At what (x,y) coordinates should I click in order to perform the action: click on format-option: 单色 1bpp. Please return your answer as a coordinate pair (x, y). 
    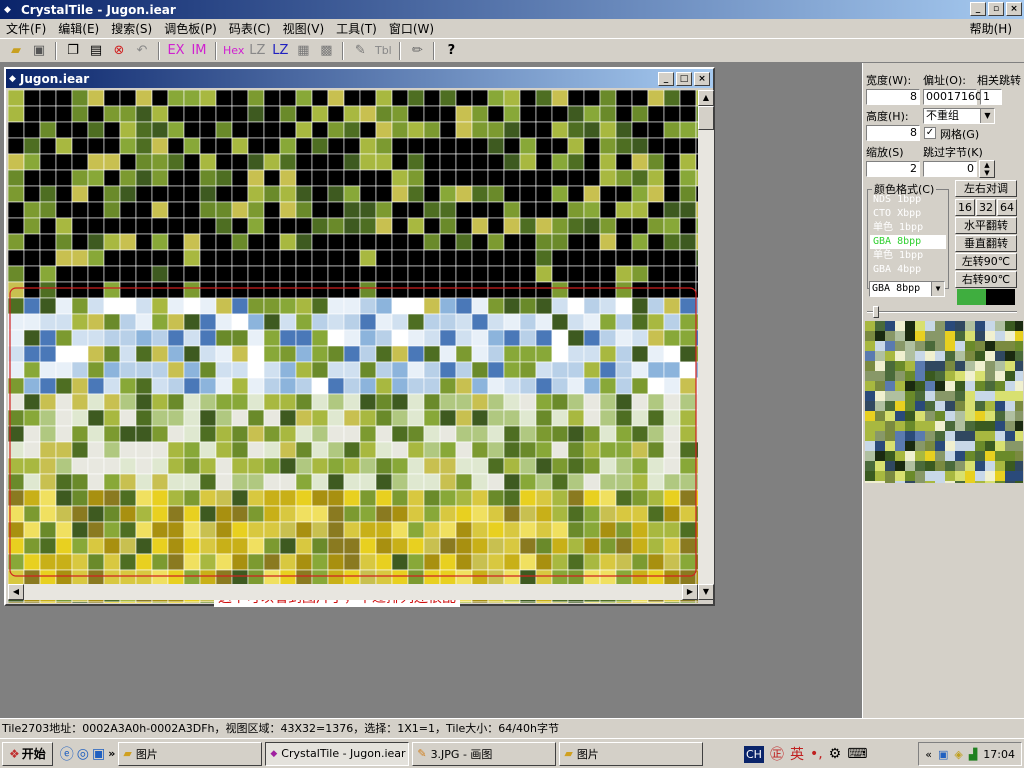
    Looking at the image, I should click on (908, 256).